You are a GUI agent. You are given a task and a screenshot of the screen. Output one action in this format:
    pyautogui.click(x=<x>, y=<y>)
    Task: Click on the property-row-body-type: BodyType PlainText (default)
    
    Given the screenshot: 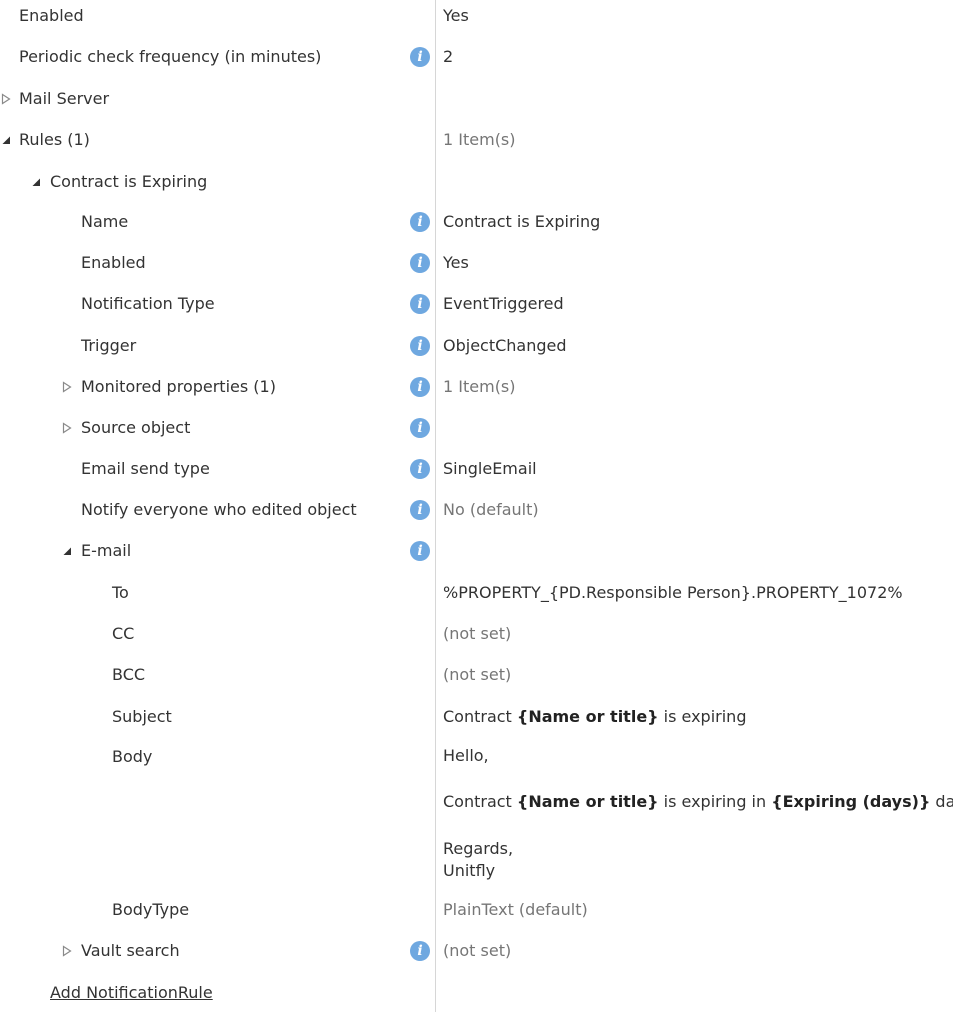 What is the action you would take?
    pyautogui.click(x=476, y=910)
    